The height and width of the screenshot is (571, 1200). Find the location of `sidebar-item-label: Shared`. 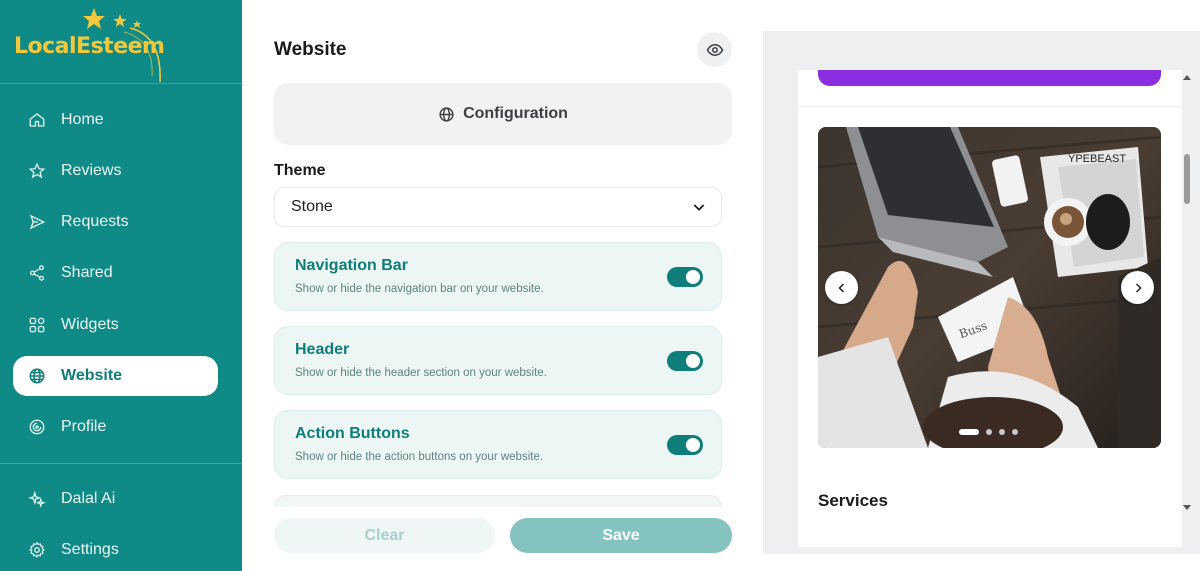

sidebar-item-label: Shared is located at coordinates (87, 272).